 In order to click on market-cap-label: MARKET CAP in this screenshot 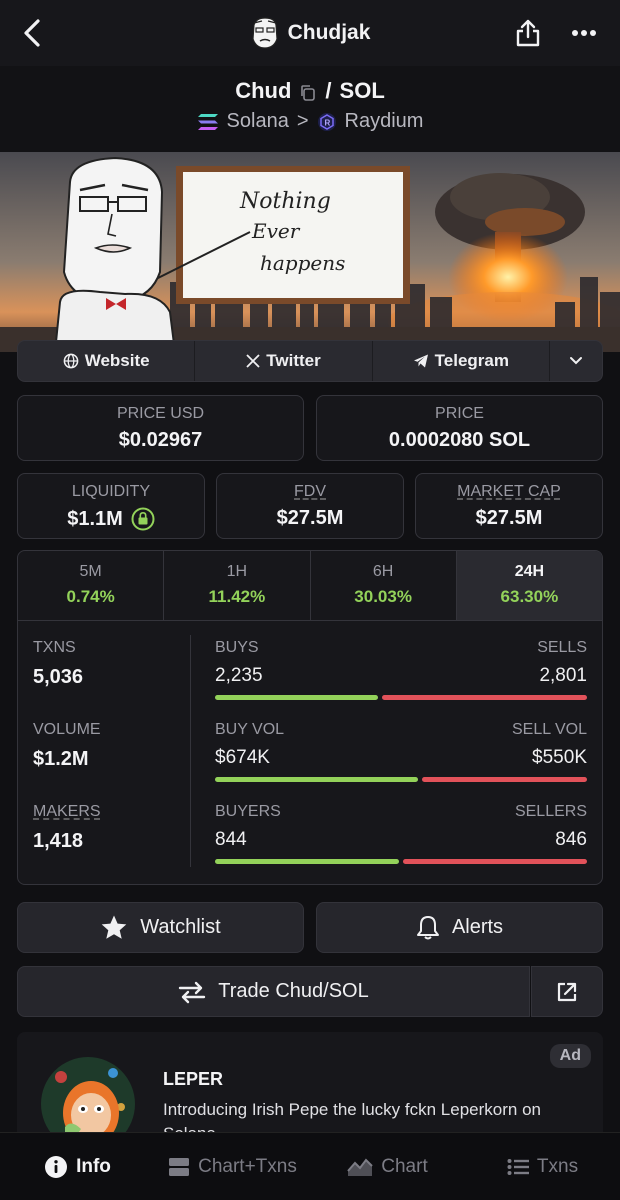, I will do `click(509, 492)`.